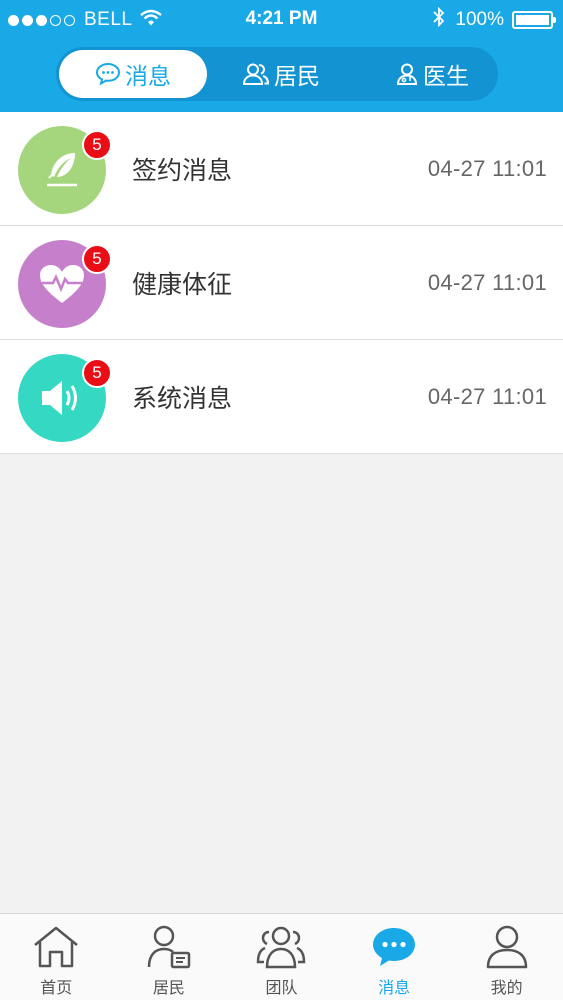 The image size is (563, 1000). I want to click on bottom-tab-bar: 首页 居民 团队 消息 我的, so click(281, 956).